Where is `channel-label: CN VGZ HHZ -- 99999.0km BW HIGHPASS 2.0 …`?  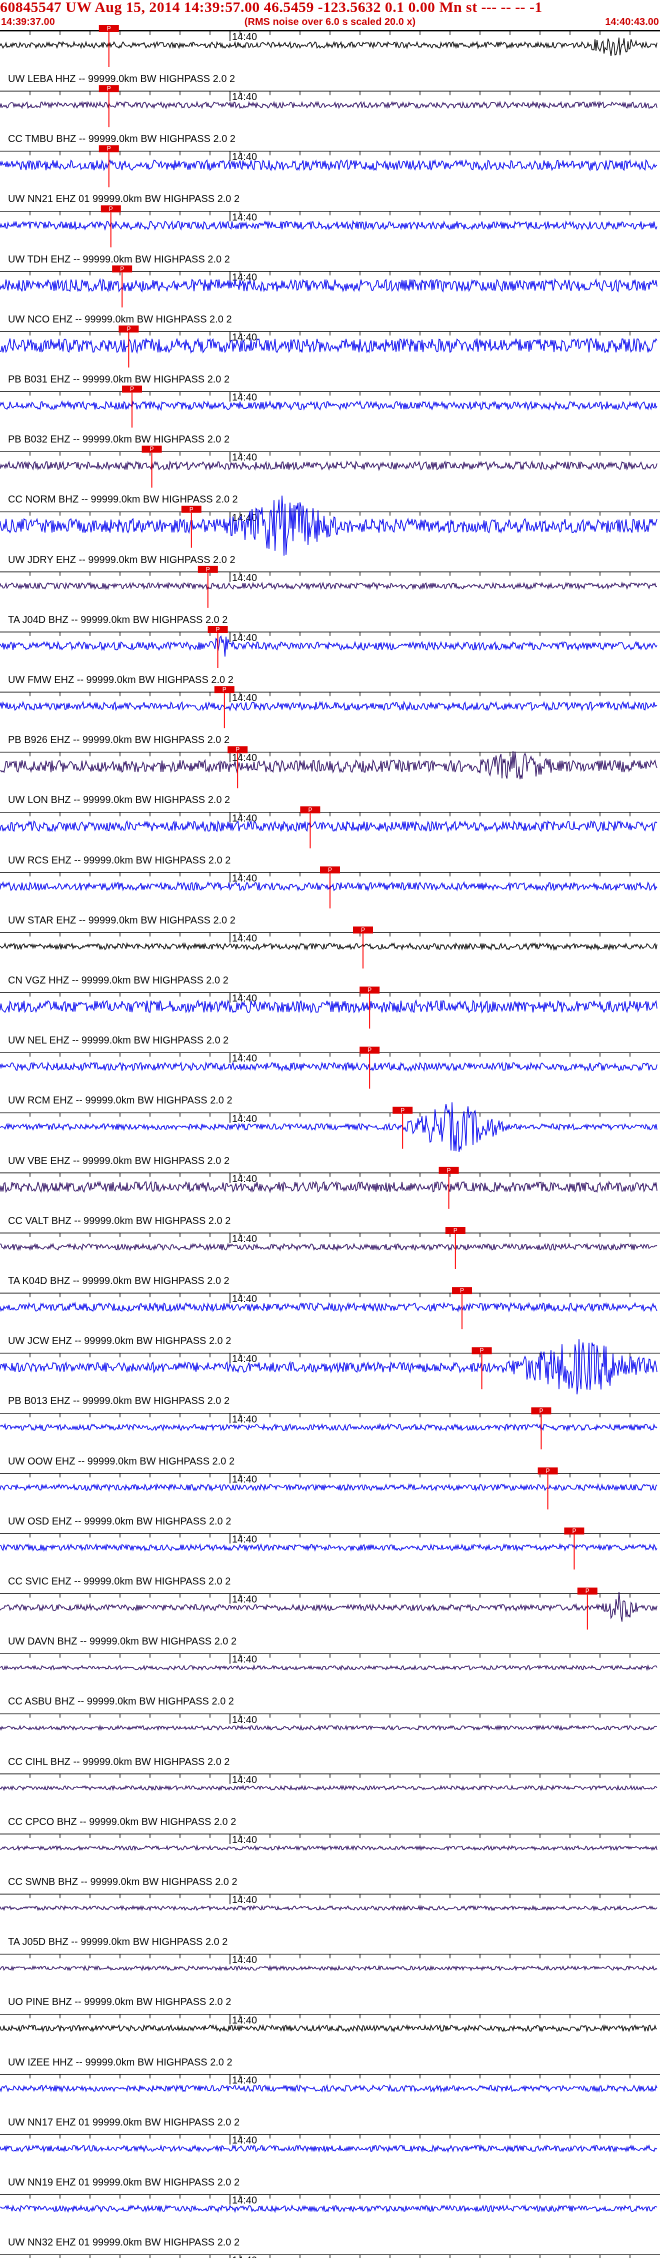 channel-label: CN VGZ HHZ -- 99999.0km BW HIGHPASS 2.0 … is located at coordinates (118, 981).